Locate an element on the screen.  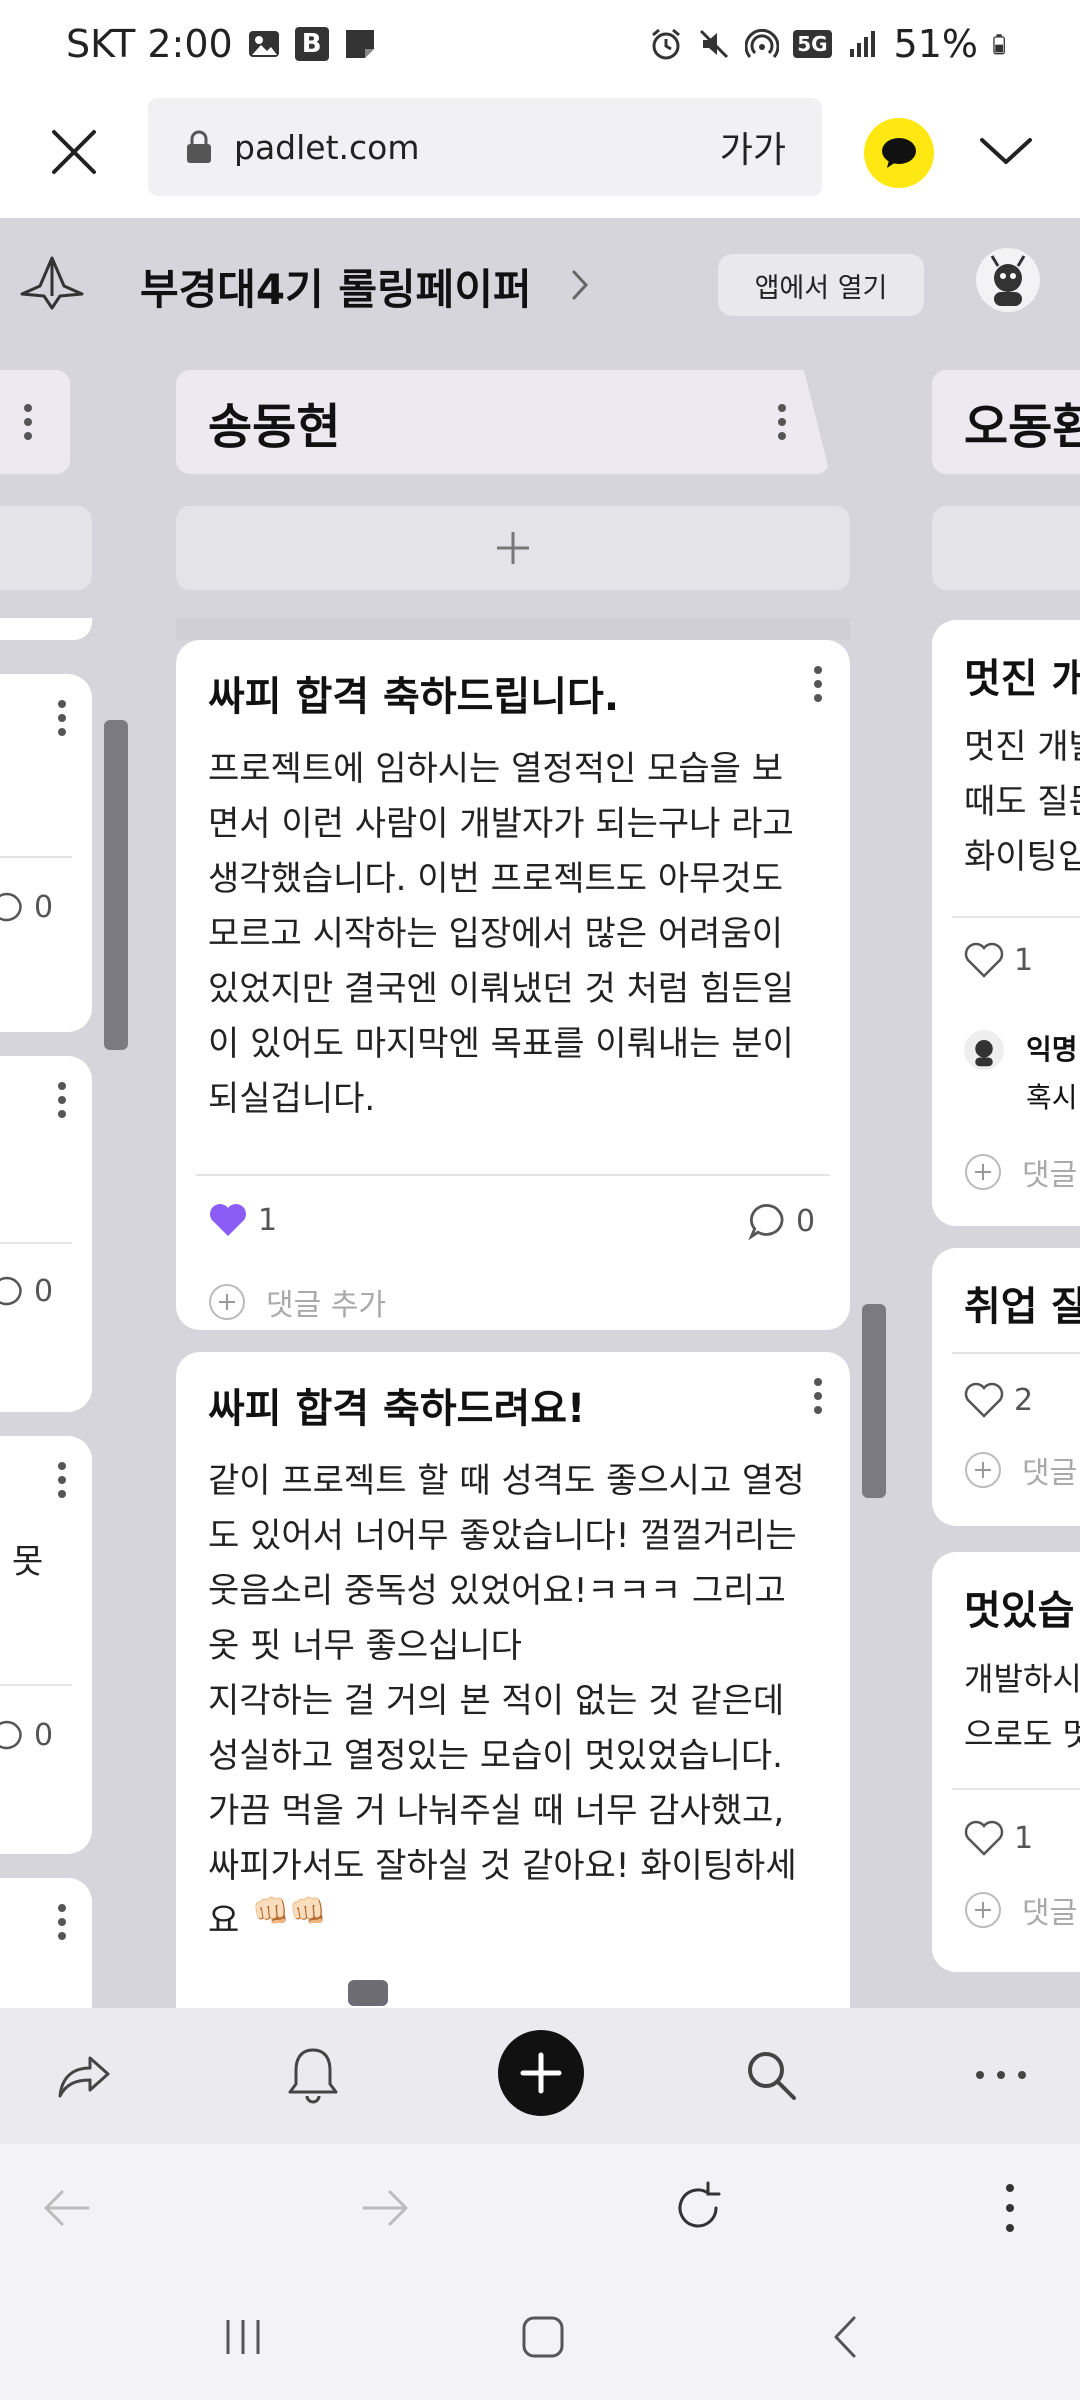
refresh-icon is located at coordinates (698, 2208).